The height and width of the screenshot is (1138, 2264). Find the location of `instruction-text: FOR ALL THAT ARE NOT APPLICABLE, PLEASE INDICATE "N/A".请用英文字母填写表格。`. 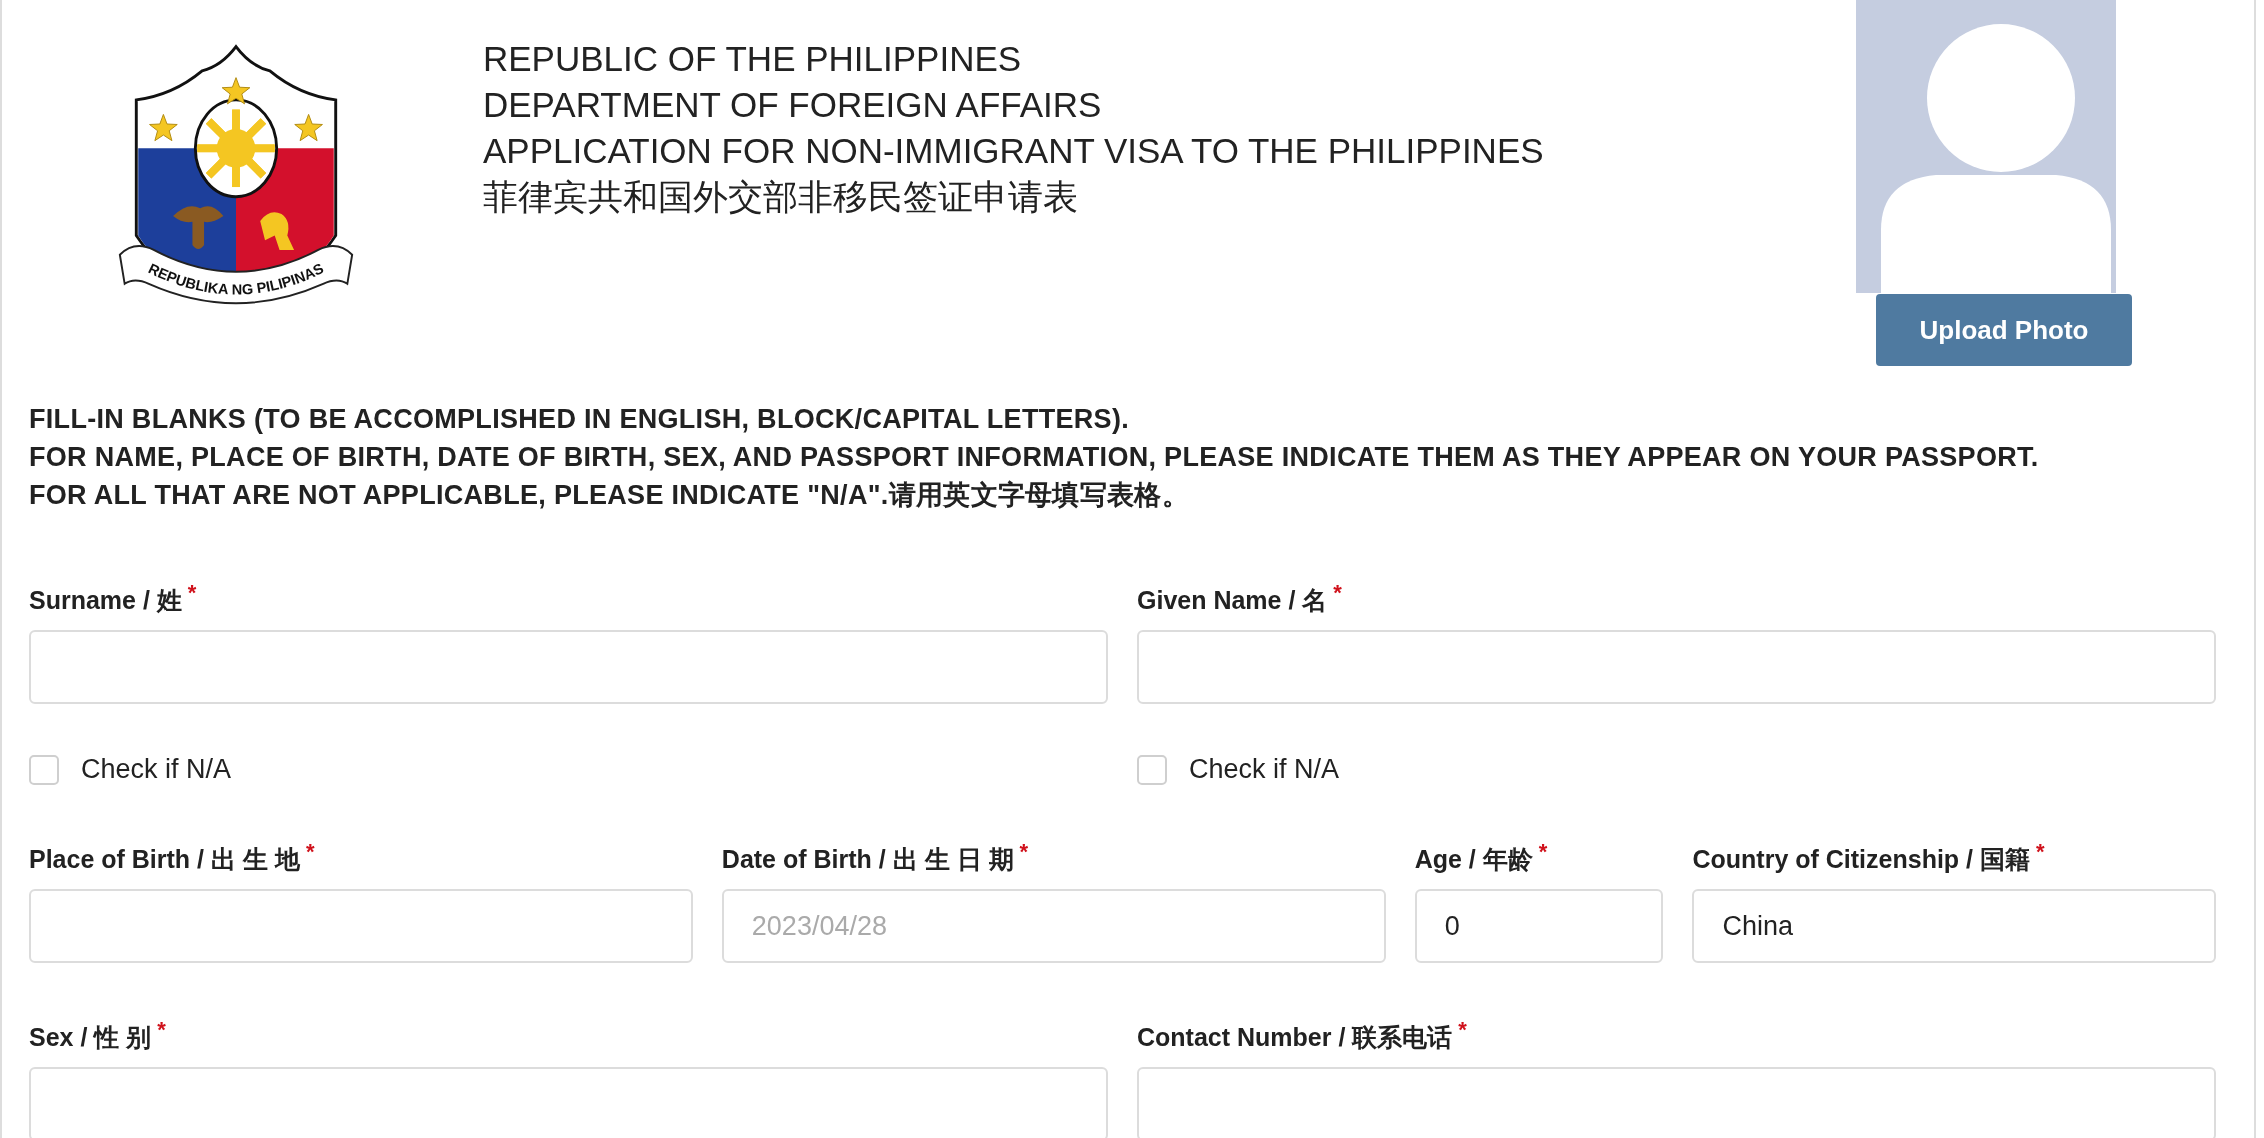

instruction-text: FOR ALL THAT ARE NOT APPLICABLE, PLEASE INDICATE "N/A".请用英文字母填写表格。 is located at coordinates (609, 495).